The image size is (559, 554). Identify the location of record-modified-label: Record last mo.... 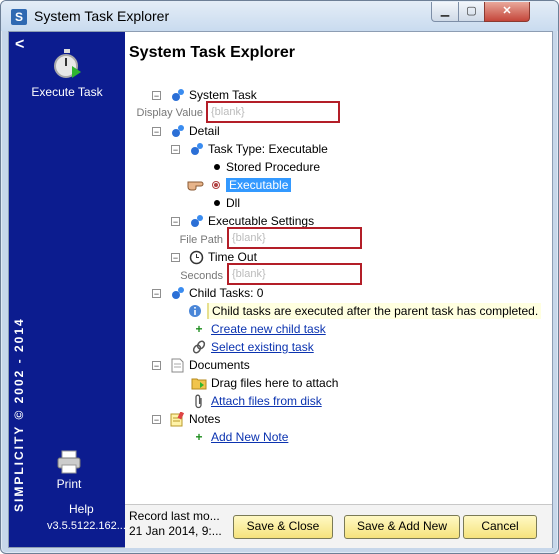
(174, 516).